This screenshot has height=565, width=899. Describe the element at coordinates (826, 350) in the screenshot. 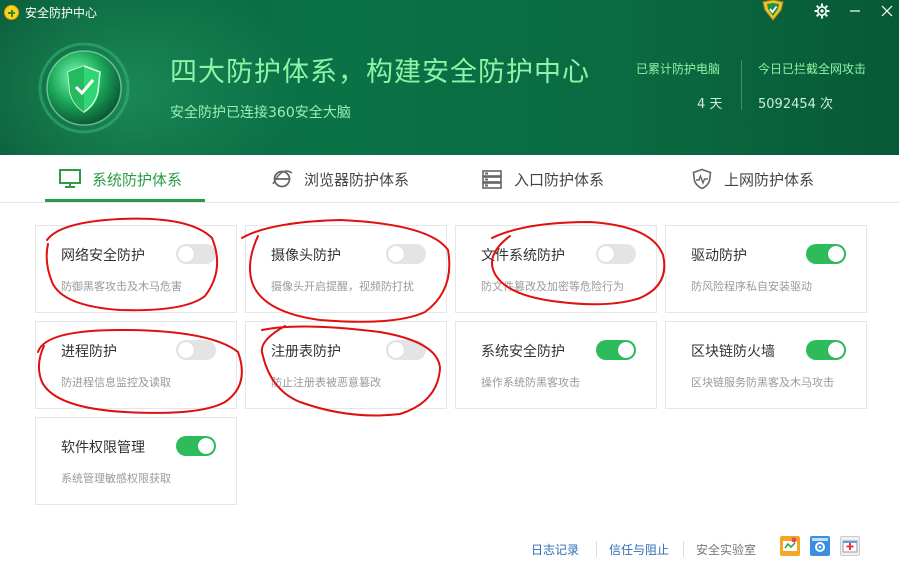

I see `blockchain-firewall-toggle` at that location.